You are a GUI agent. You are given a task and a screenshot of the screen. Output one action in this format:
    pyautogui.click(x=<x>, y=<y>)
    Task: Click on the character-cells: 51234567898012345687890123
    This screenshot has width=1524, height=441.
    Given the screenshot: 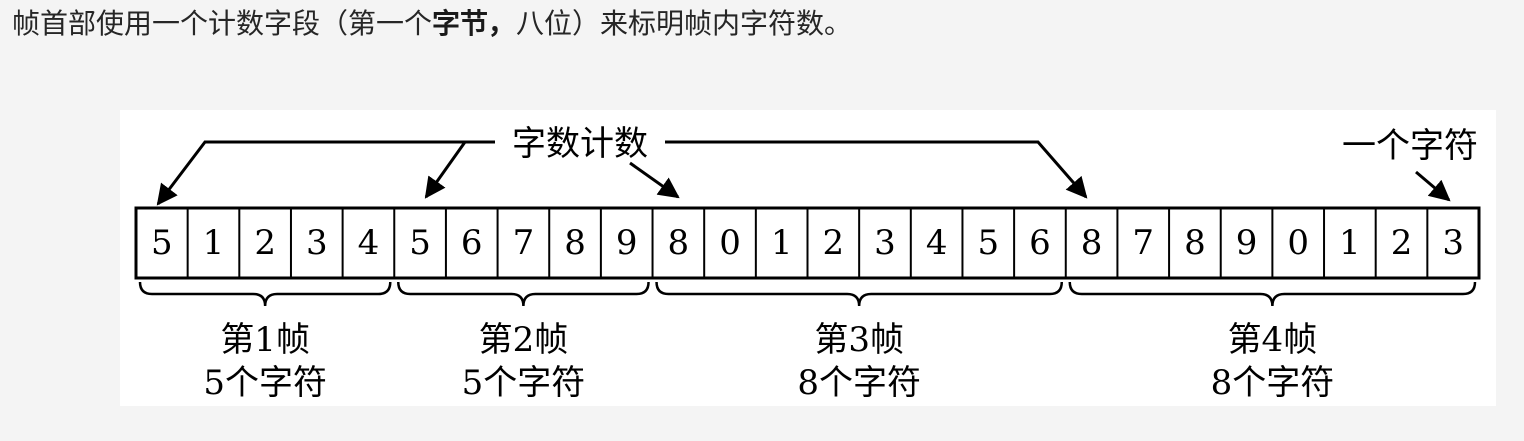 What is the action you would take?
    pyautogui.click(x=807, y=243)
    